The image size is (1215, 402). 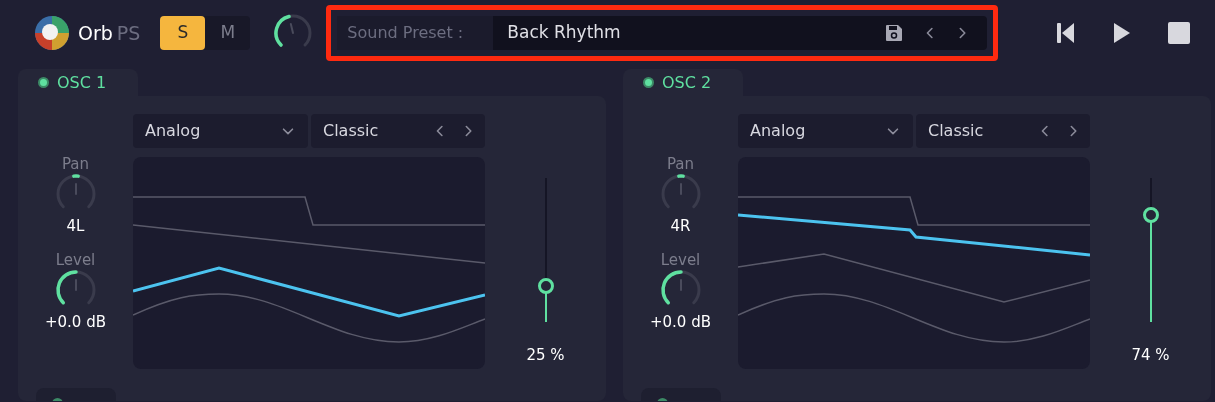 What do you see at coordinates (1150, 355) in the screenshot?
I see `mix-value: 74 %` at bounding box center [1150, 355].